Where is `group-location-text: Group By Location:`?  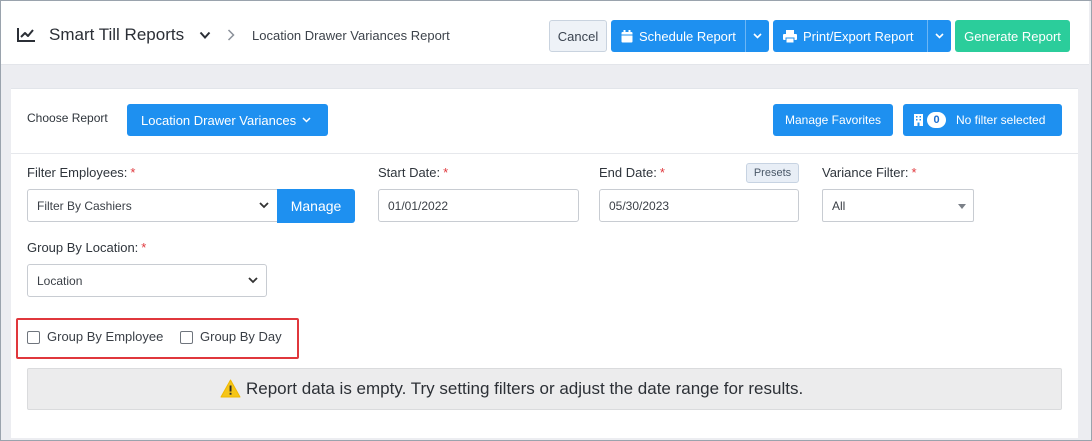 group-location-text: Group By Location: is located at coordinates (83, 247).